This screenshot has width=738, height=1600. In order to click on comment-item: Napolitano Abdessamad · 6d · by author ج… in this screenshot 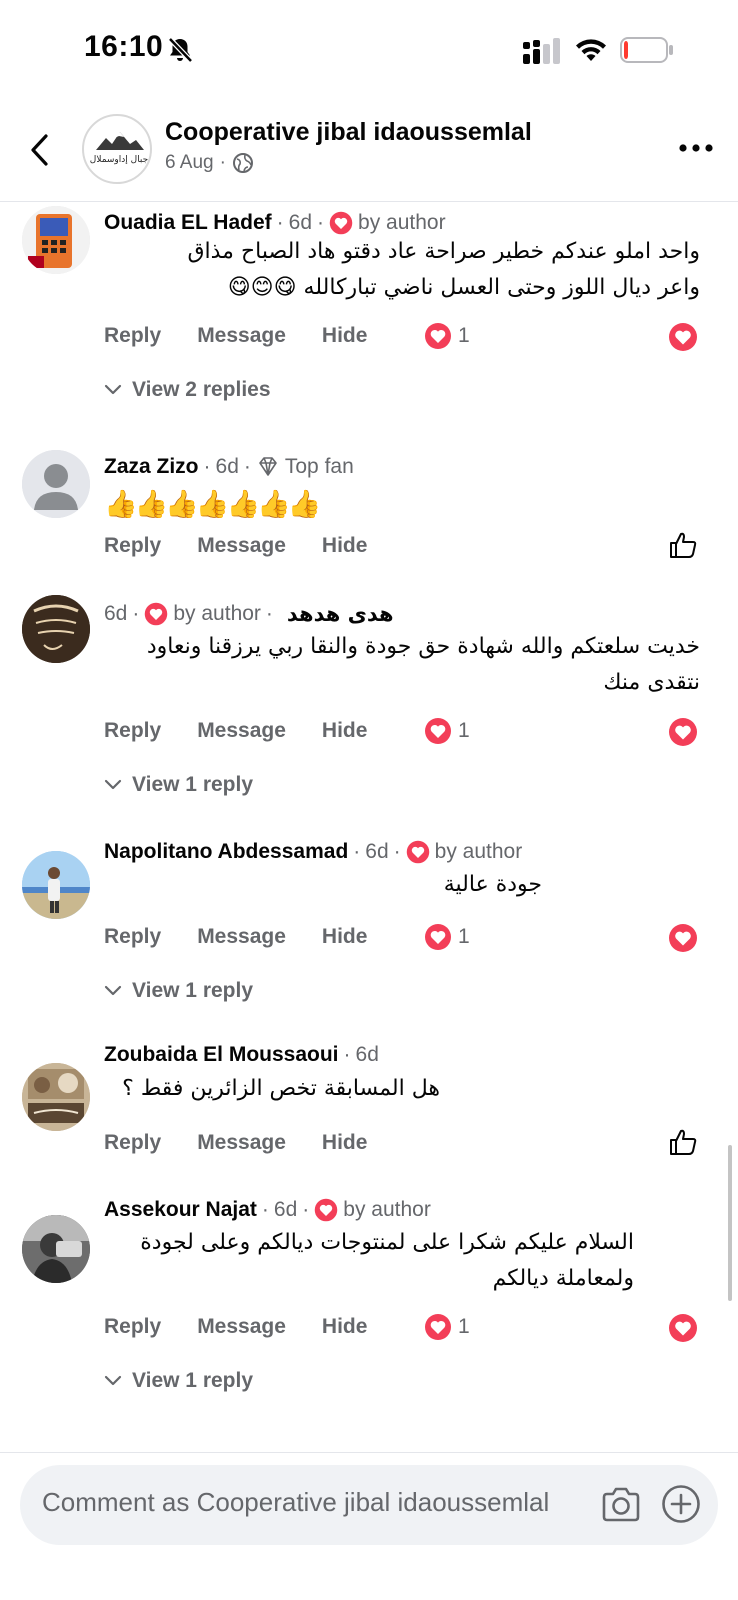, I will do `click(369, 935)`.